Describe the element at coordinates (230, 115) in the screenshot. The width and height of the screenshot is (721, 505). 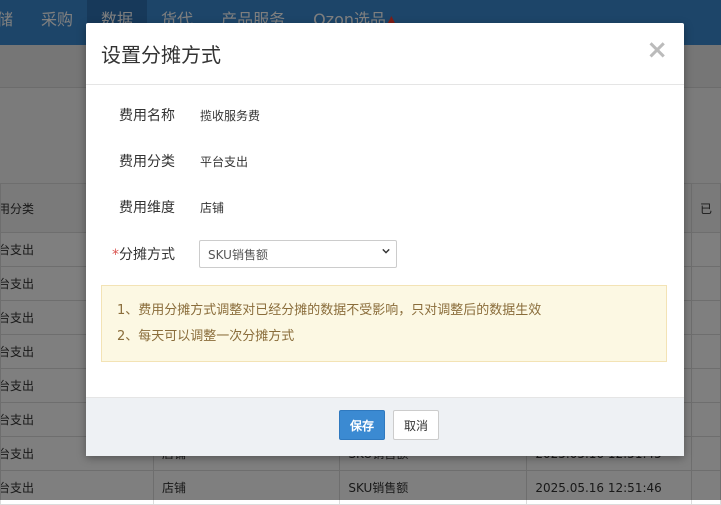
I see `fee-name-value: 揽收服务费` at that location.